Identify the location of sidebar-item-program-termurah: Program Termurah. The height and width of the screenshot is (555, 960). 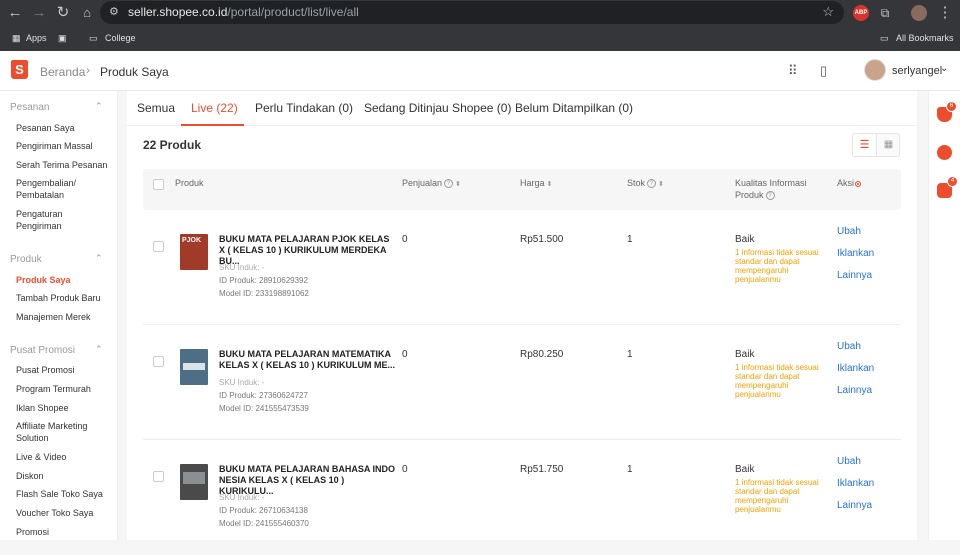
(65, 389).